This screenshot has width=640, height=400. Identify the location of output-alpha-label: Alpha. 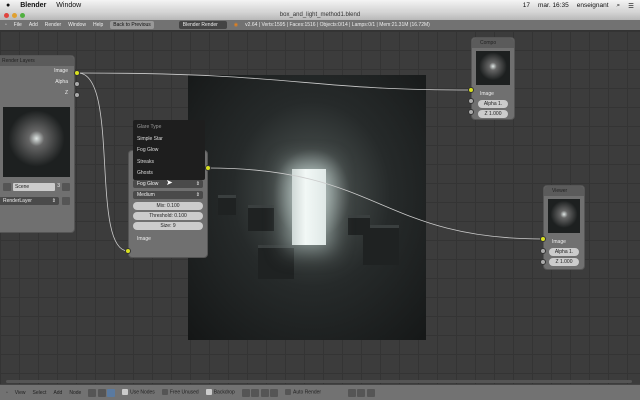
(61, 82).